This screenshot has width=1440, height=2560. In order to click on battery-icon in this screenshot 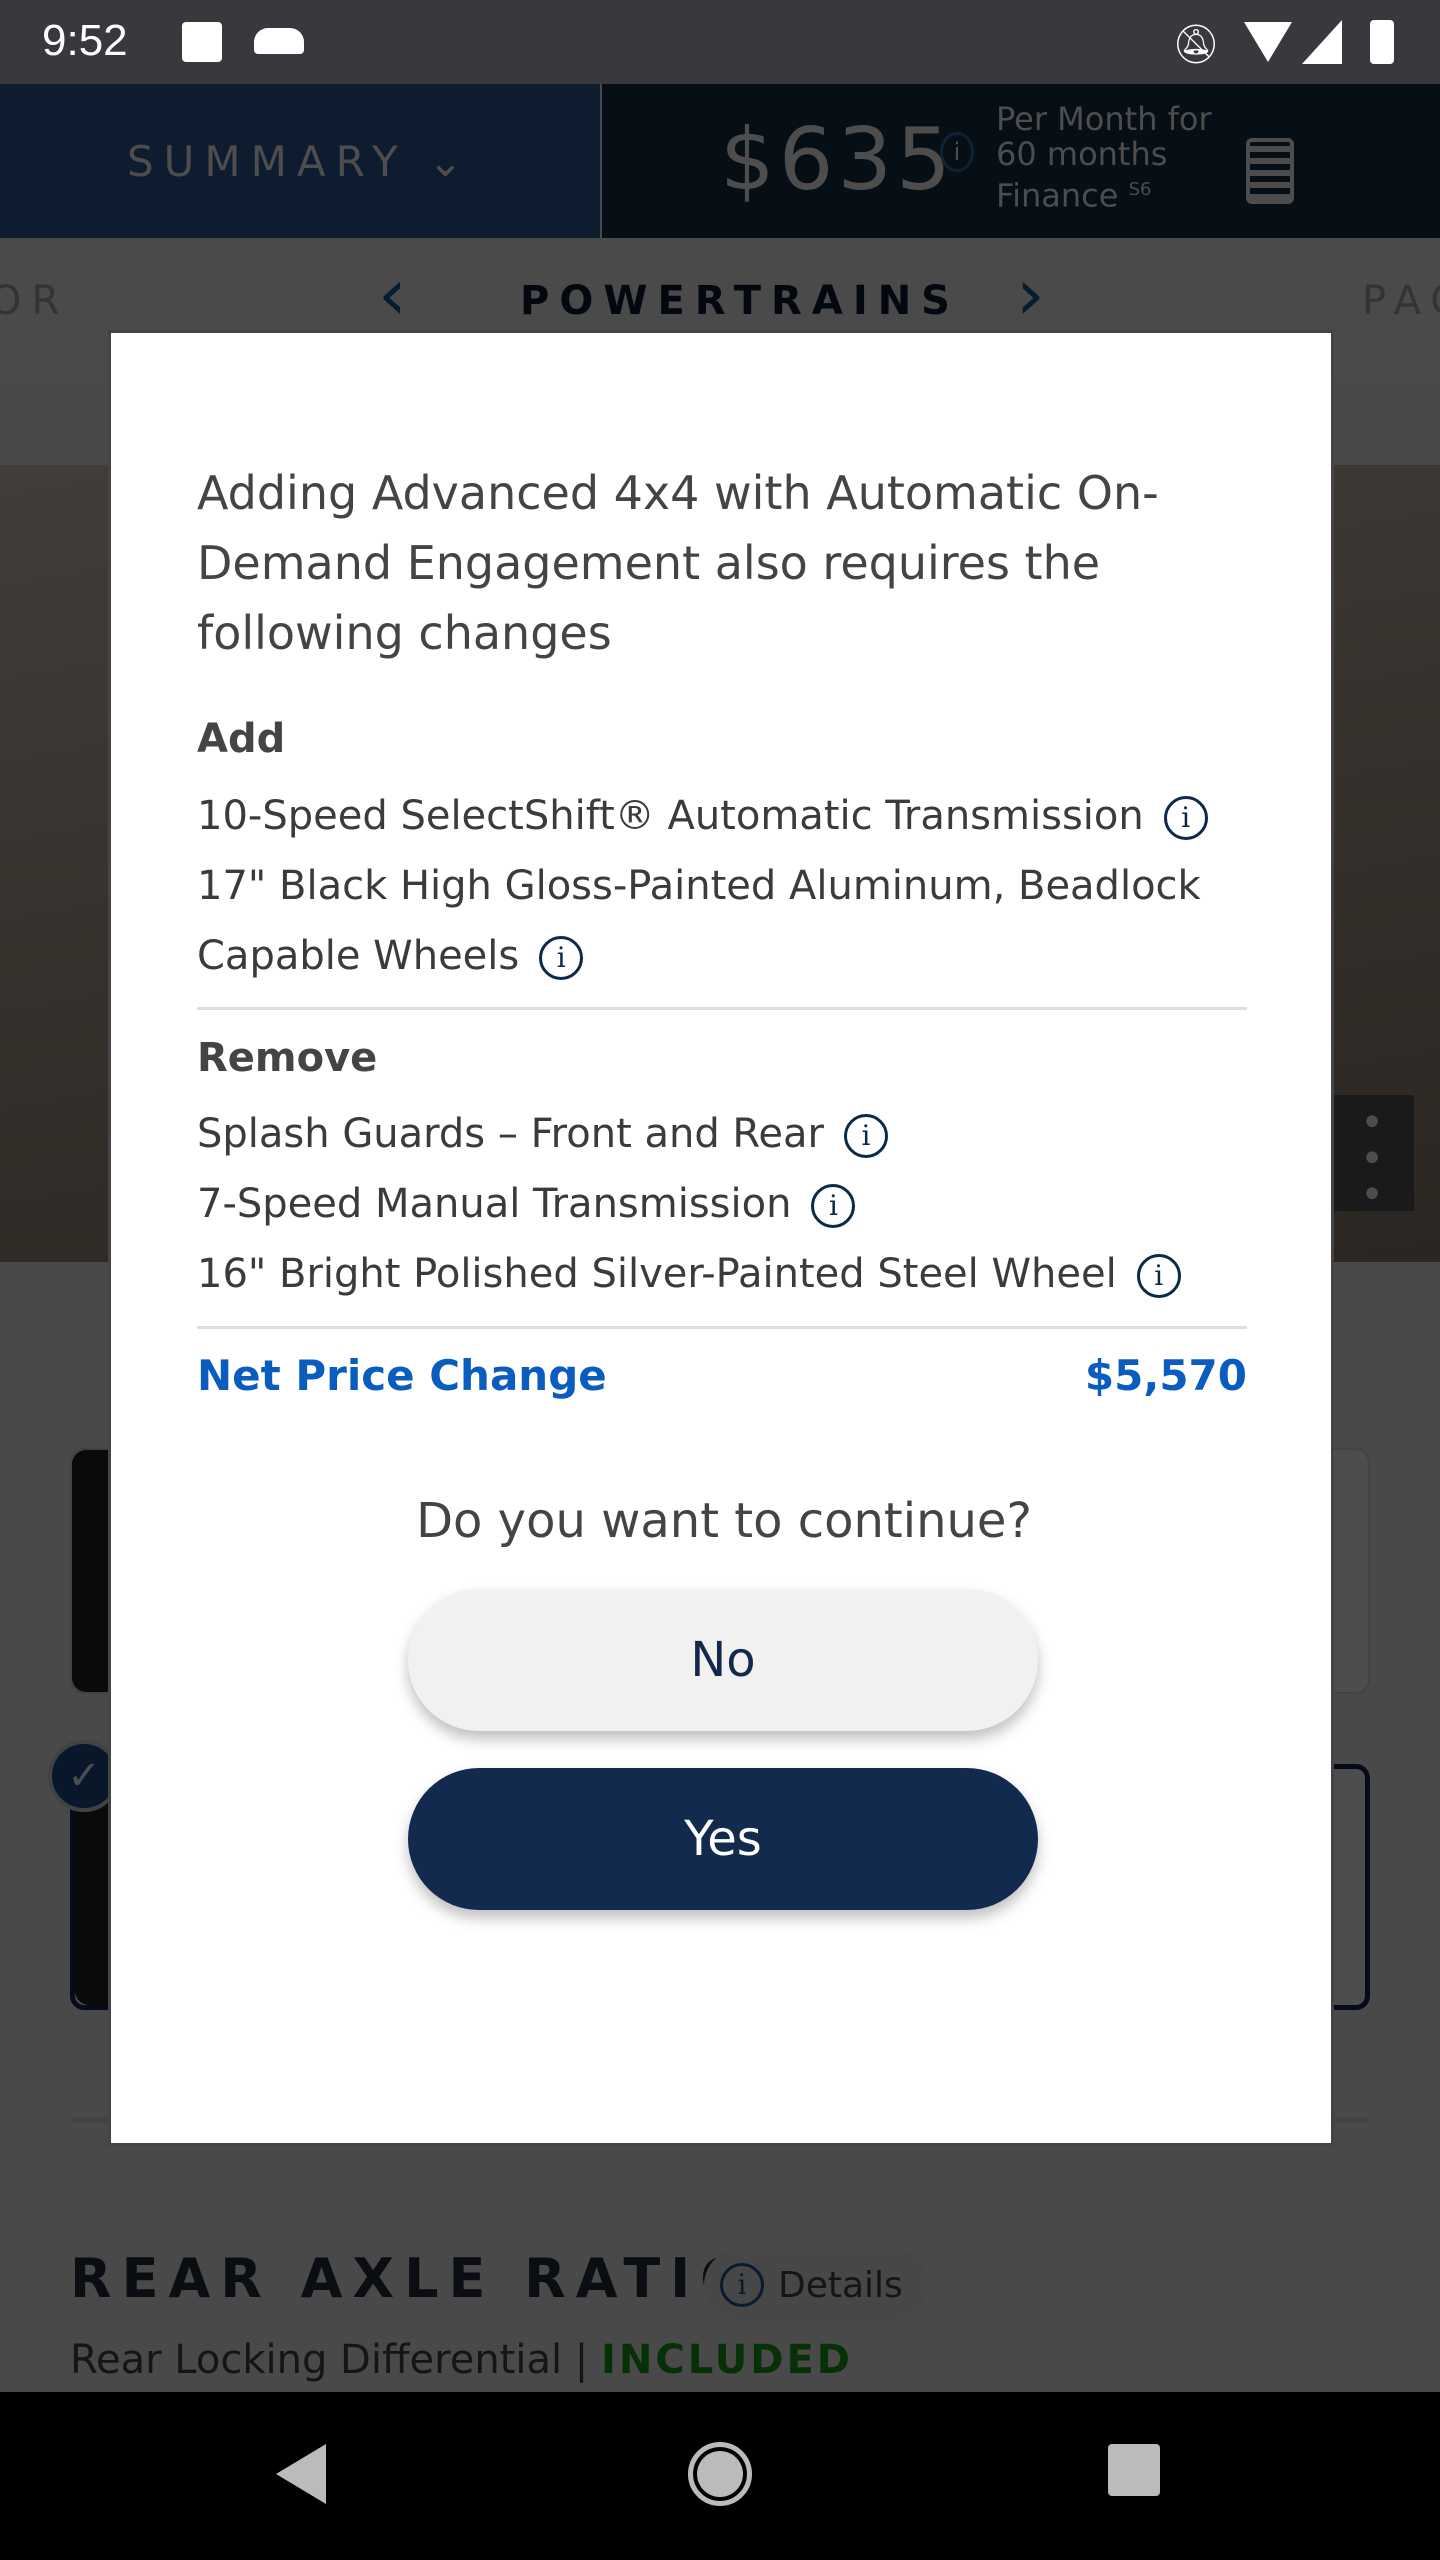, I will do `click(1382, 42)`.